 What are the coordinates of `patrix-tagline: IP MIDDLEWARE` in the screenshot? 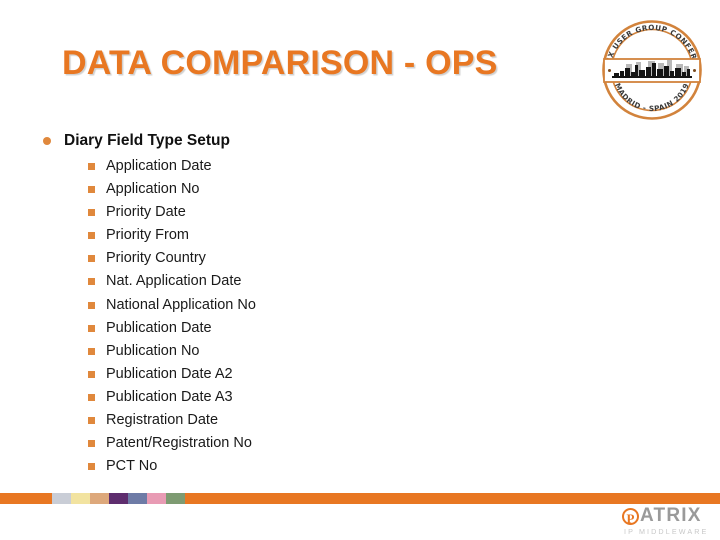 It's located at (666, 531).